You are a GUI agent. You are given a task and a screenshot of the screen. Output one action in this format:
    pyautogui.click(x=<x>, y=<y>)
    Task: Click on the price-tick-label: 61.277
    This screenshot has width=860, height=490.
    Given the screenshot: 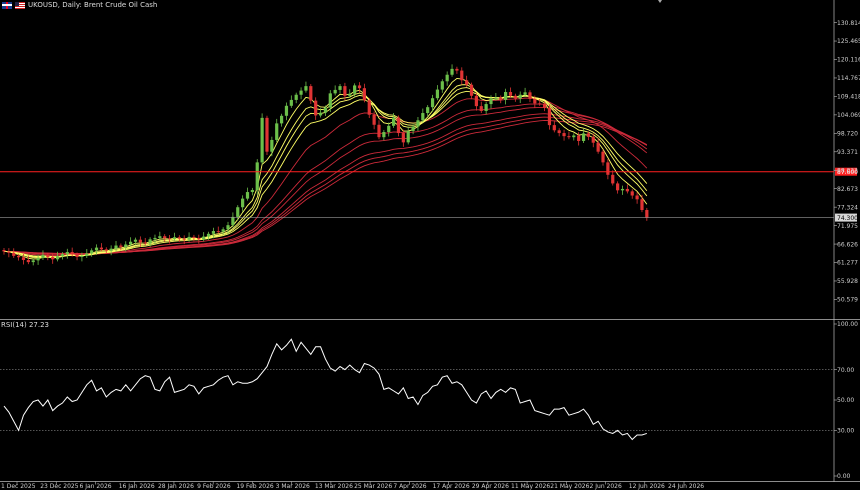 What is the action you would take?
    pyautogui.click(x=847, y=263)
    